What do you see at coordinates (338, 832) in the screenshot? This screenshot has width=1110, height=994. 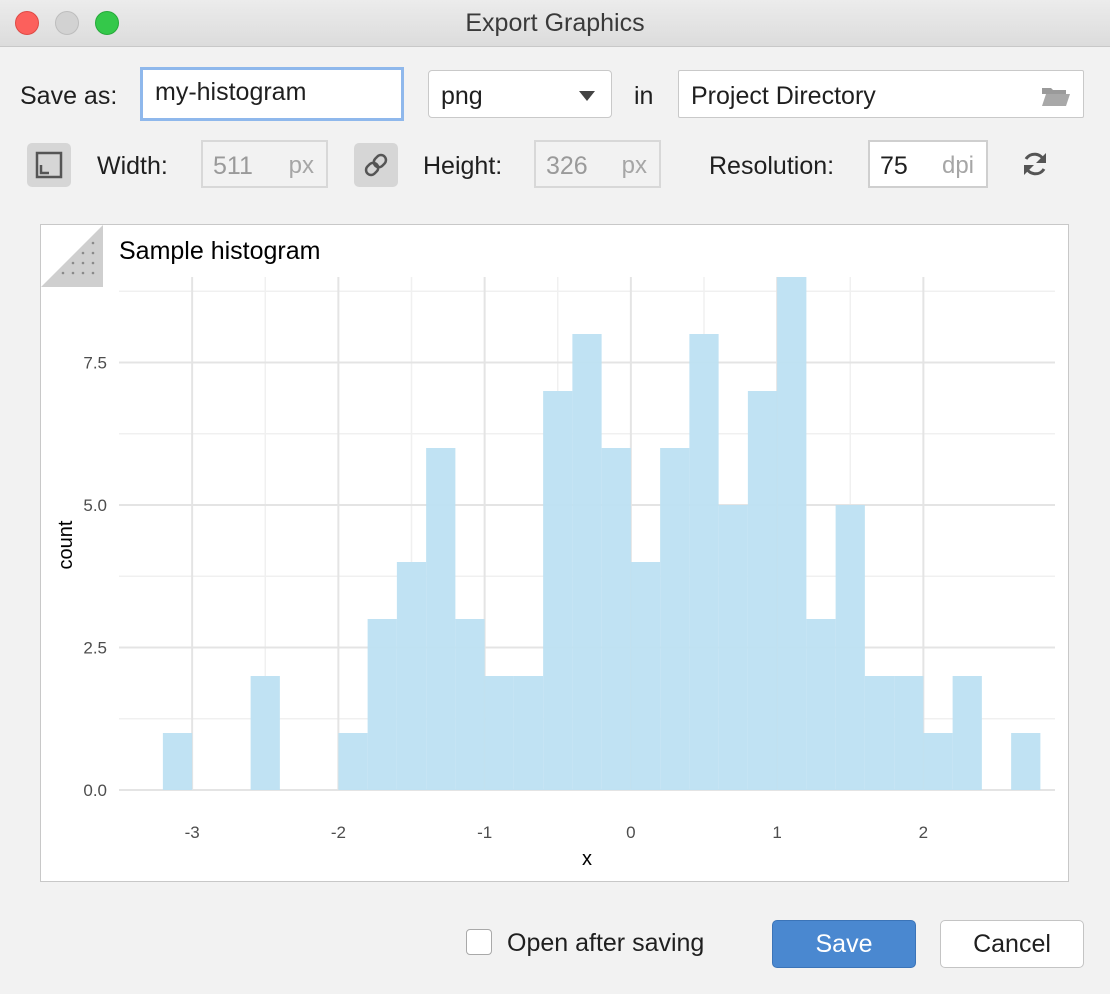 I see `x-tick-label: -2` at bounding box center [338, 832].